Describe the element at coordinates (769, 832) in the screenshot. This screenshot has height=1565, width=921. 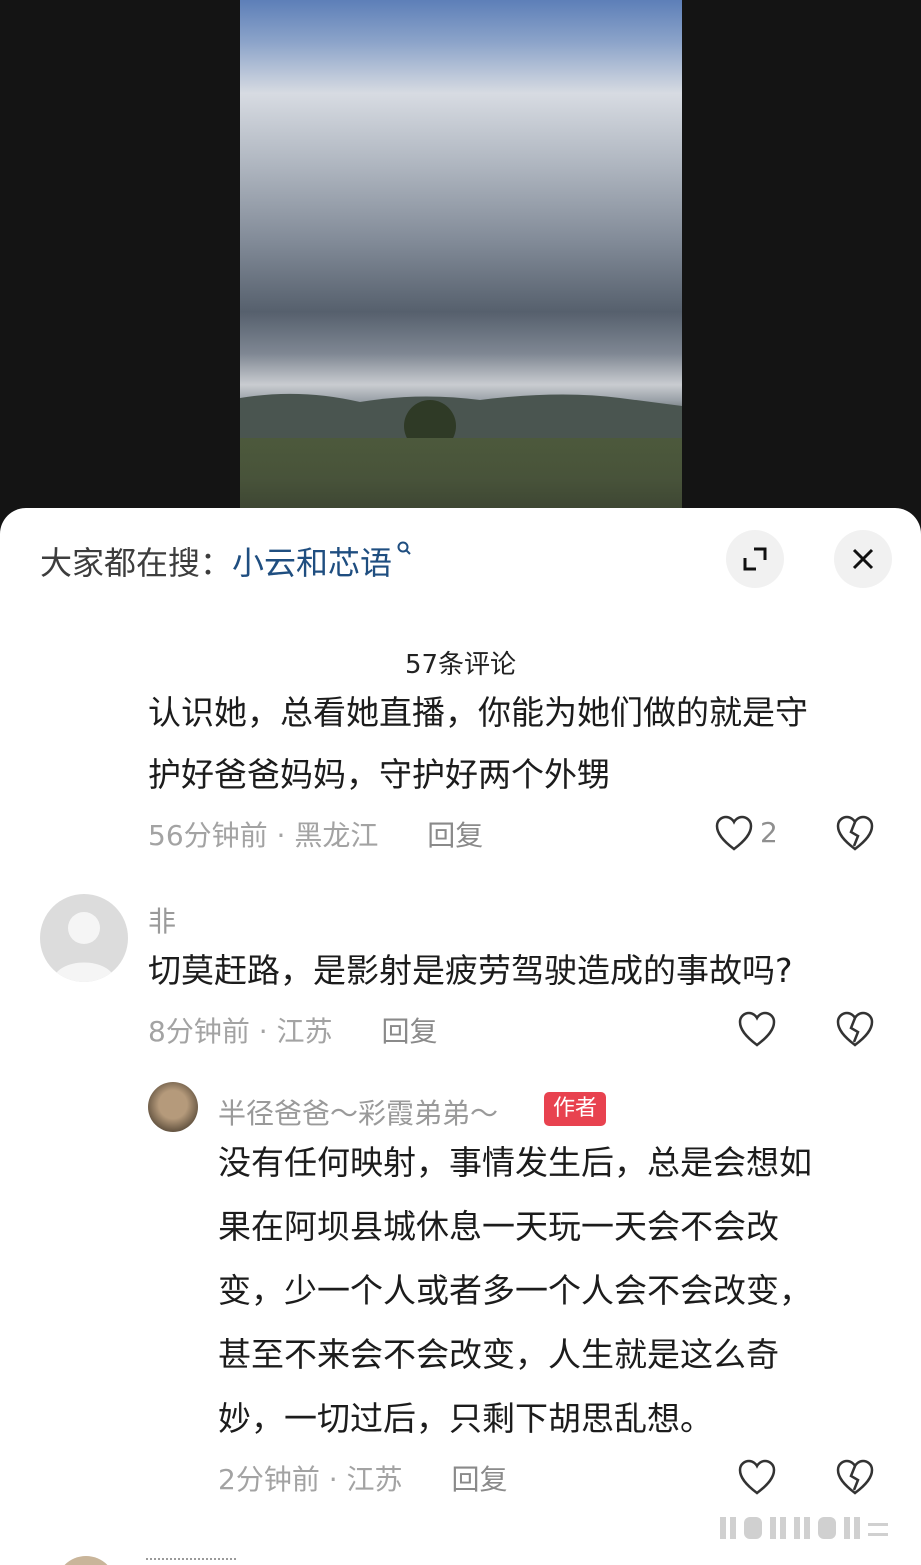
I see `like-count: 2` at that location.